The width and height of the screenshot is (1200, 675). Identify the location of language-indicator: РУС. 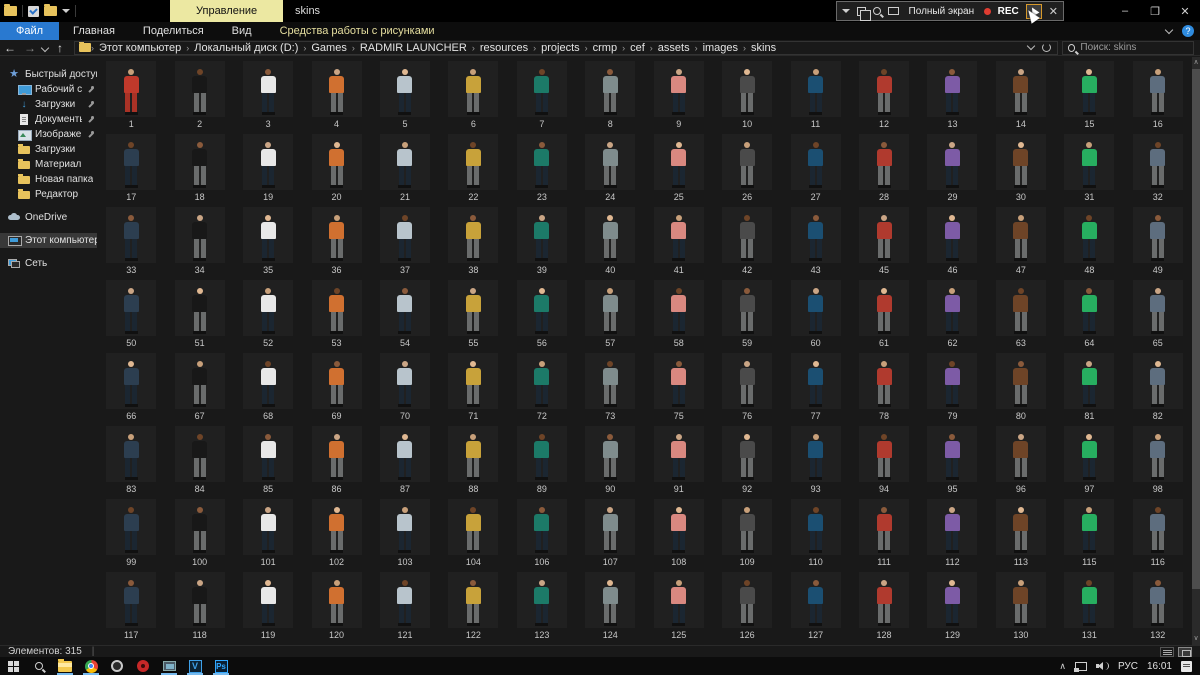
(1128, 666).